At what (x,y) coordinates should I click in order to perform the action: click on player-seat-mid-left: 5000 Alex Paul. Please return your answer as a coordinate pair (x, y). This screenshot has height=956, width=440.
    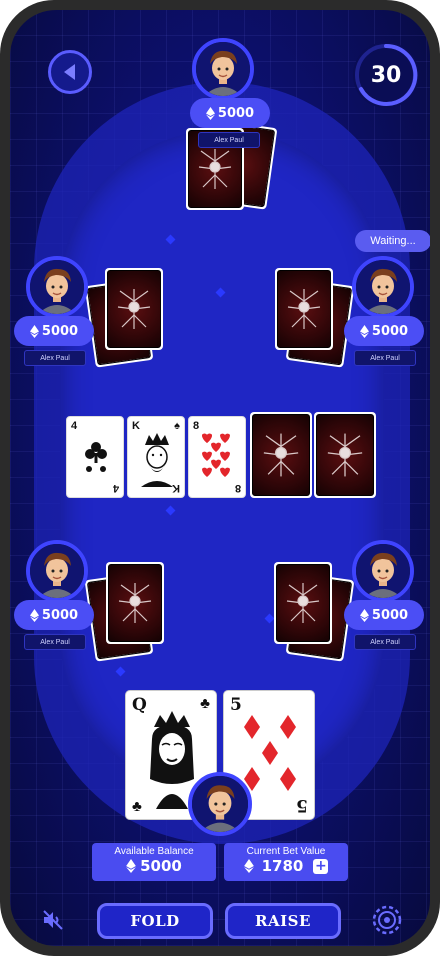
    Looking at the image, I should click on (60, 316).